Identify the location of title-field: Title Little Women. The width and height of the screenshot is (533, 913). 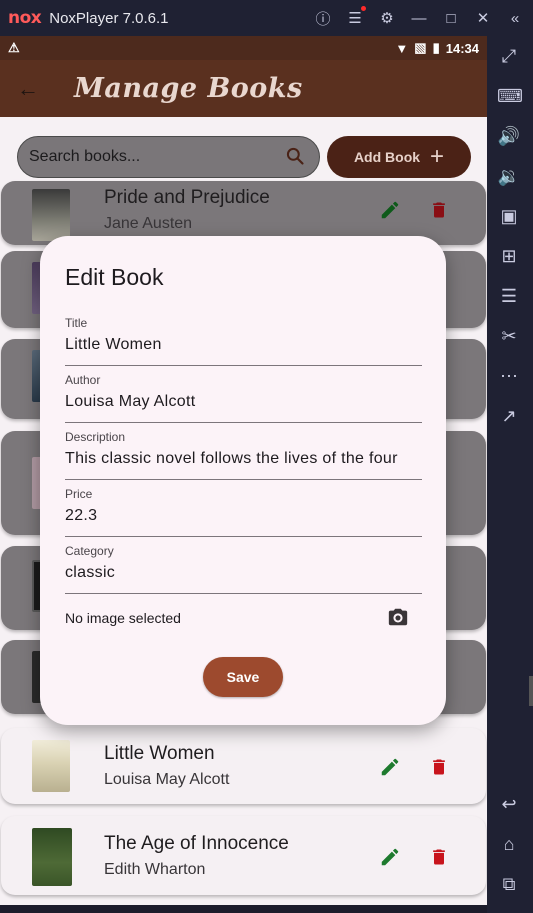
(243, 341).